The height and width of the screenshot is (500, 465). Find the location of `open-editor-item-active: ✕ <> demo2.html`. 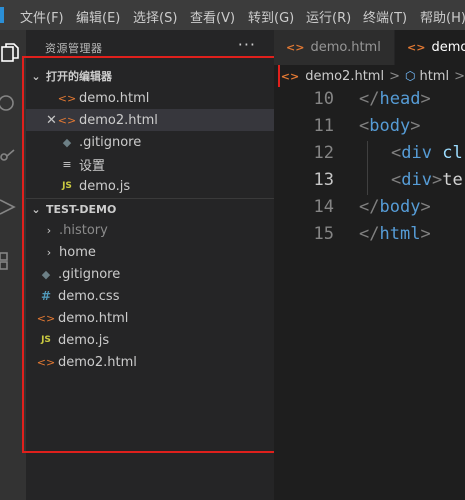

open-editor-item-active: ✕ <> demo2.html is located at coordinates (150, 120).